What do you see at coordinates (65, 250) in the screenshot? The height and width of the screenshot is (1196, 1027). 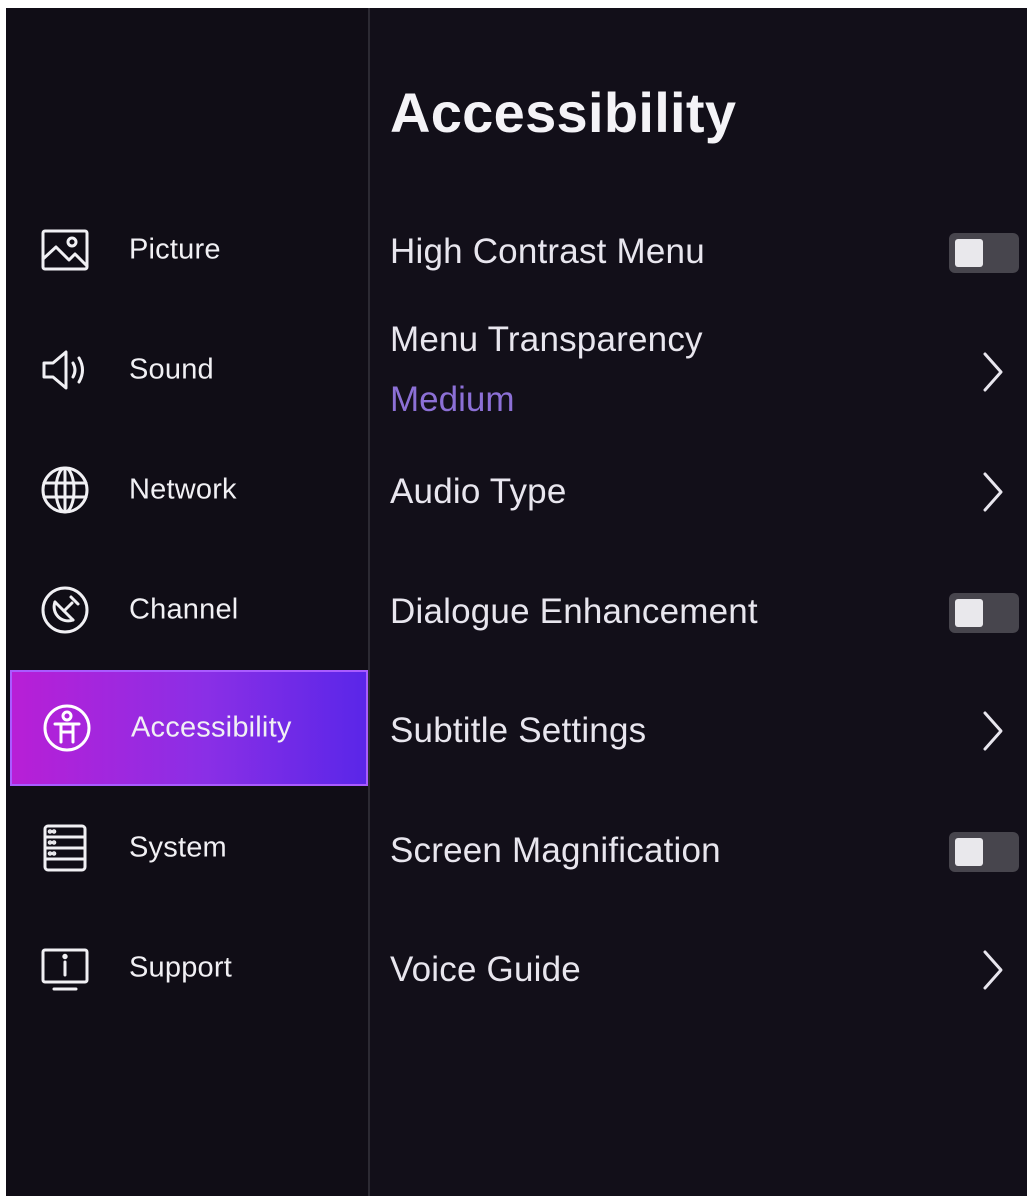 I see `picture-icon` at bounding box center [65, 250].